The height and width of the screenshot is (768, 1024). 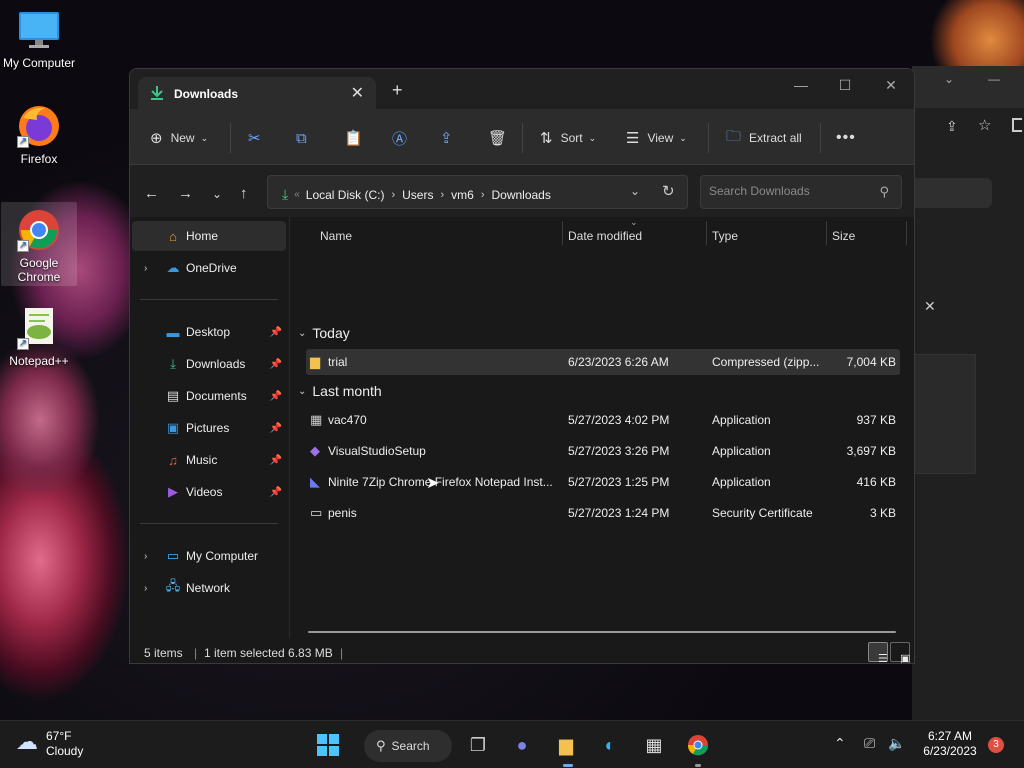 I want to click on details-view-button: ☰, so click(x=878, y=652).